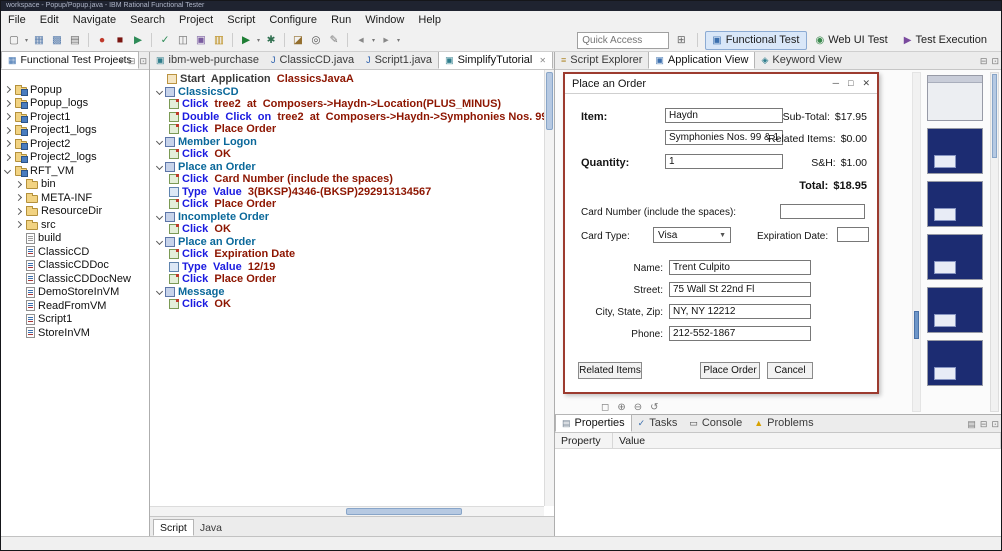 The height and width of the screenshot is (551, 1002). What do you see at coordinates (822, 211) in the screenshot?
I see `card-number-input` at bounding box center [822, 211].